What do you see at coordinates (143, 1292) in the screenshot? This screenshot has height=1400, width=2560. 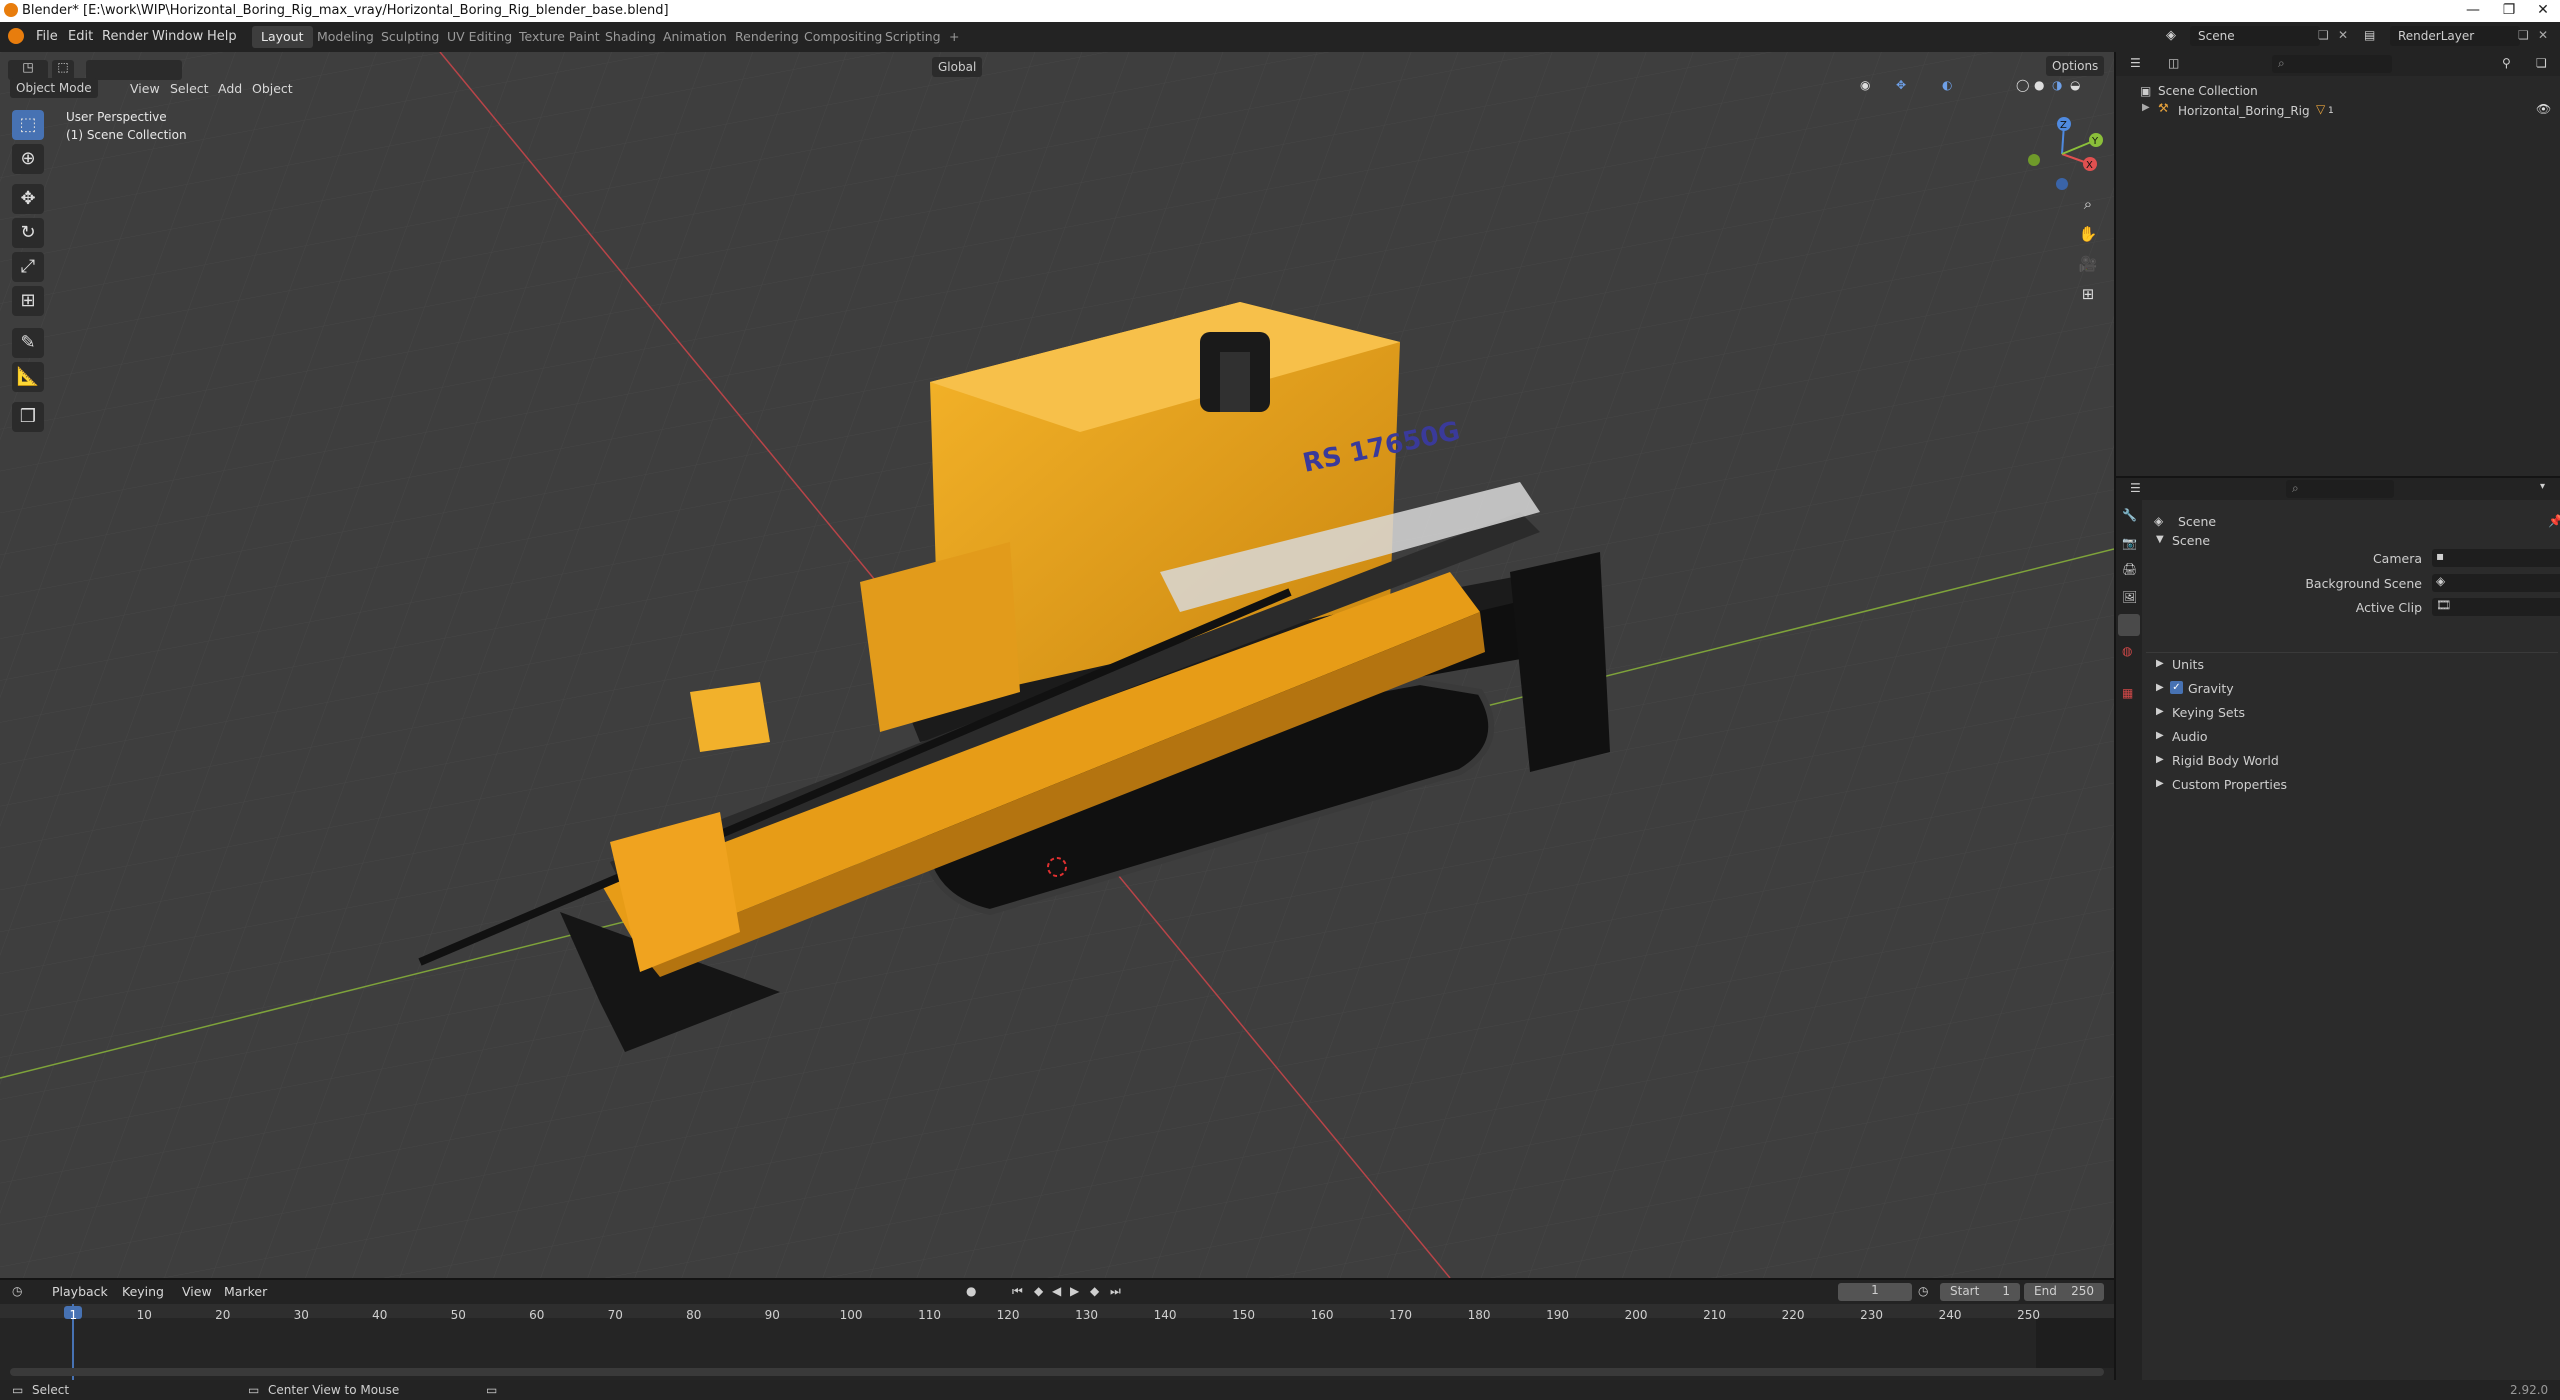 I see `timeline-menu-keying: Keying` at bounding box center [143, 1292].